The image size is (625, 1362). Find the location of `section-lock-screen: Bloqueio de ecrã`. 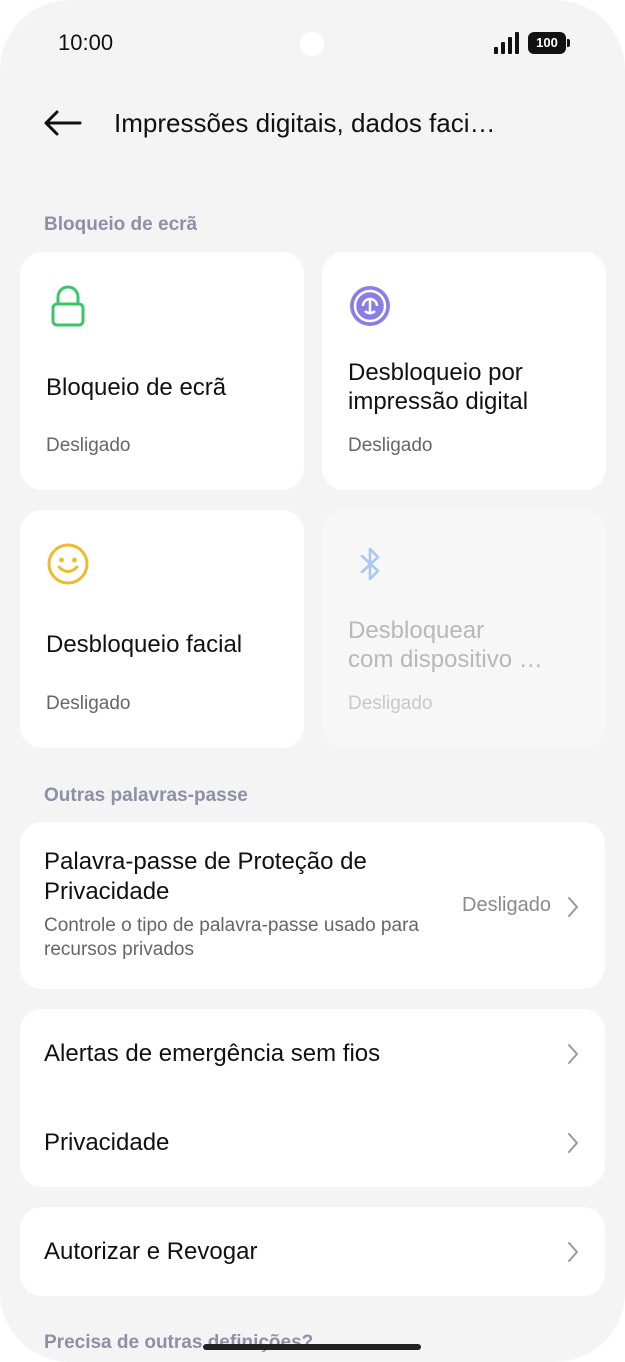

section-lock-screen: Bloqueio de ecrã is located at coordinates (121, 224).